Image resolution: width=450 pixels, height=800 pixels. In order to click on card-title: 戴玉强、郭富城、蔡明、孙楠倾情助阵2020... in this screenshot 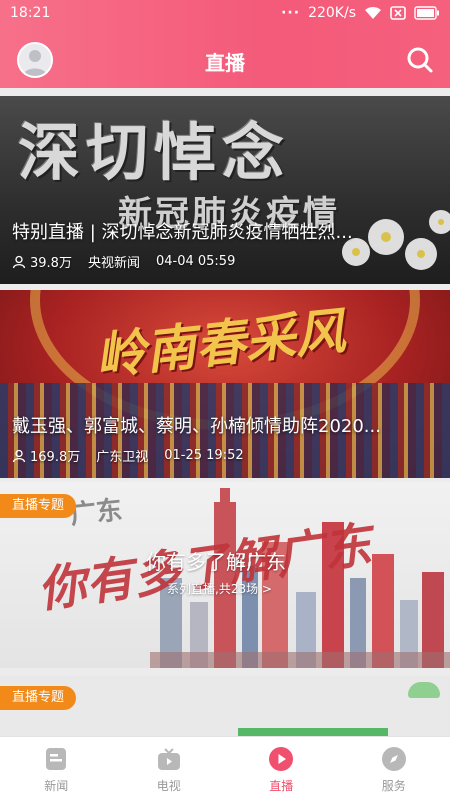, I will do `click(196, 426)`.